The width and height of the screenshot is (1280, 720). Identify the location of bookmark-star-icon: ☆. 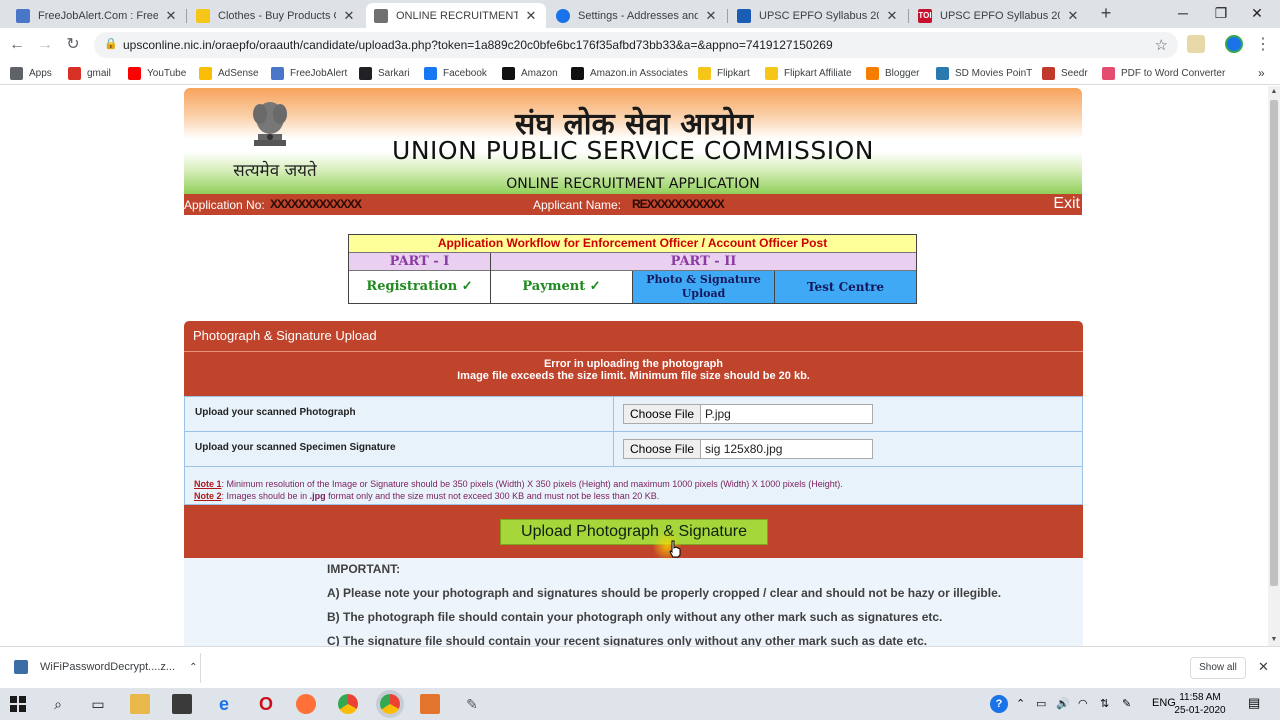
(1161, 45).